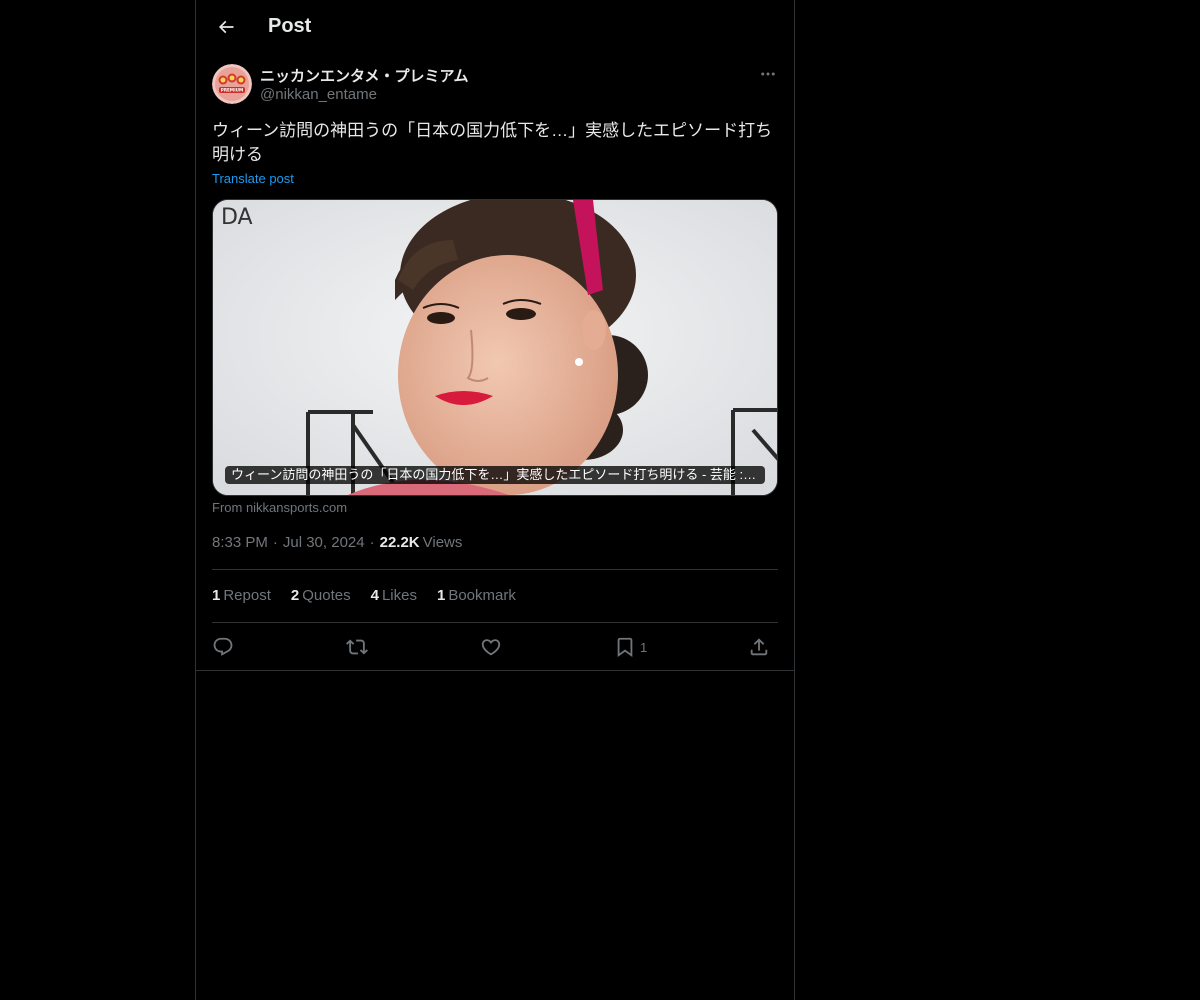  I want to click on more-options-button, so click(768, 74).